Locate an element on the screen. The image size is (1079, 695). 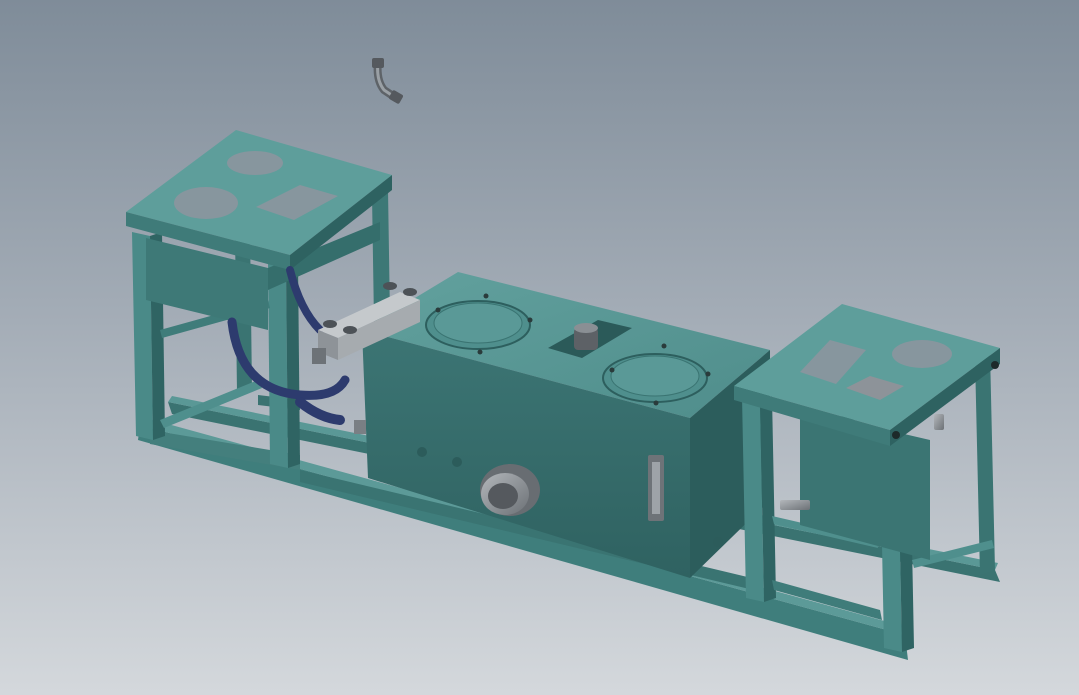
drain-plug is located at coordinates (718, 542).